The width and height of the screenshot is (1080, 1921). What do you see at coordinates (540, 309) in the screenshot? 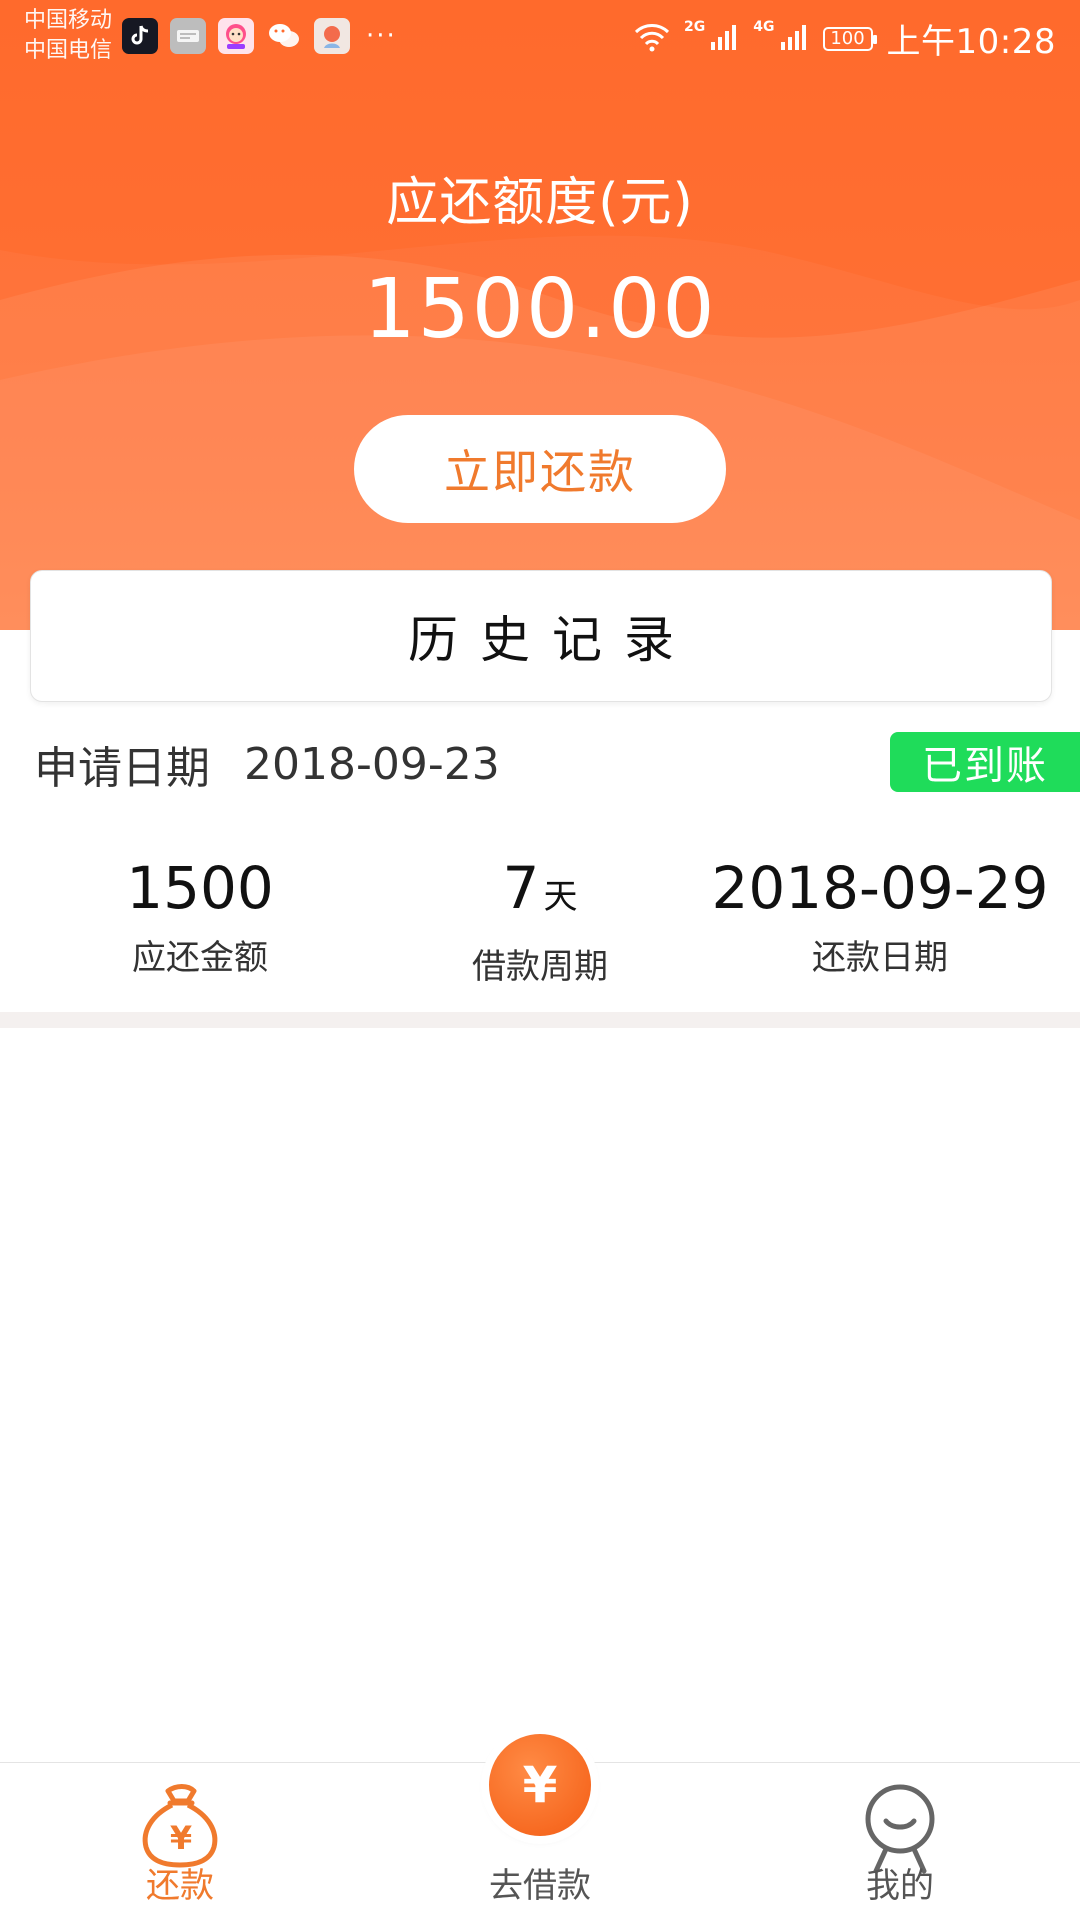
I see `due-amount-value: 1500.00` at bounding box center [540, 309].